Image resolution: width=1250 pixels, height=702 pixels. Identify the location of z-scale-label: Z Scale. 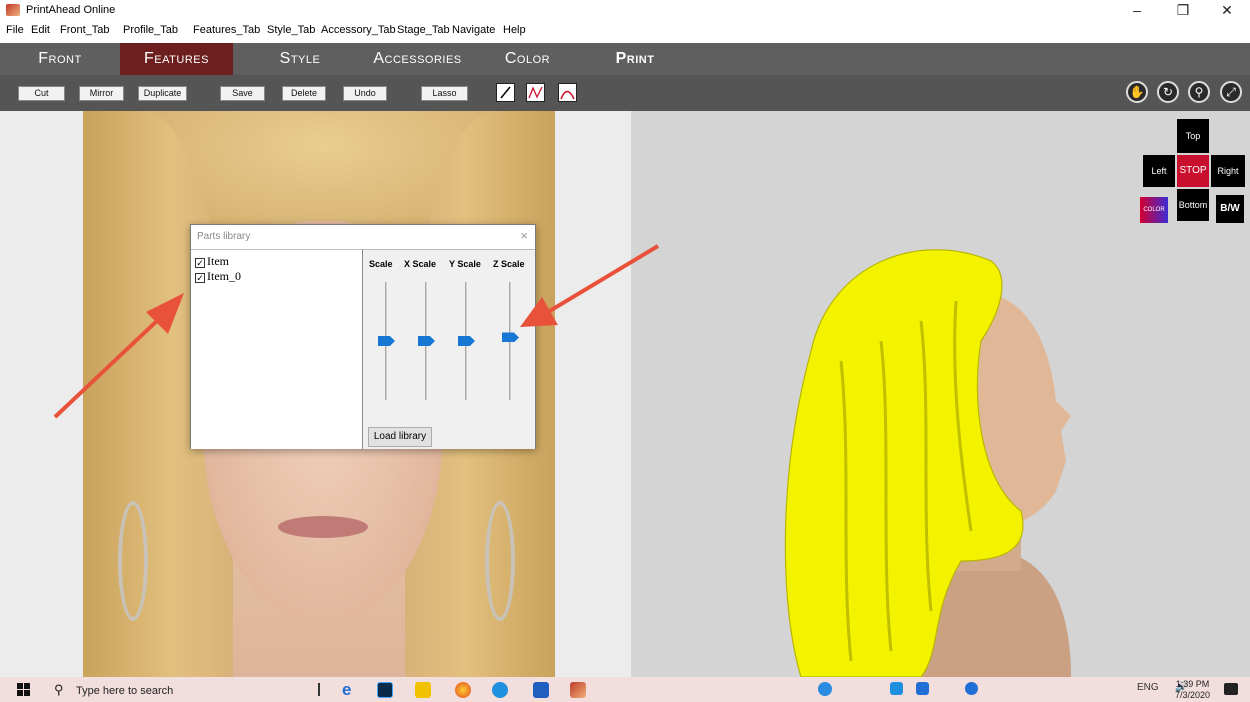
(509, 264).